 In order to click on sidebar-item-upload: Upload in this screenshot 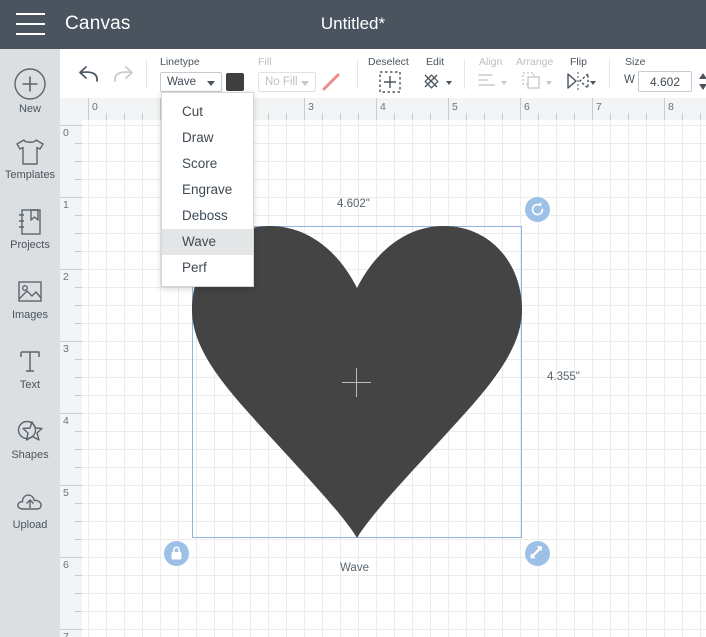, I will do `click(30, 509)`.